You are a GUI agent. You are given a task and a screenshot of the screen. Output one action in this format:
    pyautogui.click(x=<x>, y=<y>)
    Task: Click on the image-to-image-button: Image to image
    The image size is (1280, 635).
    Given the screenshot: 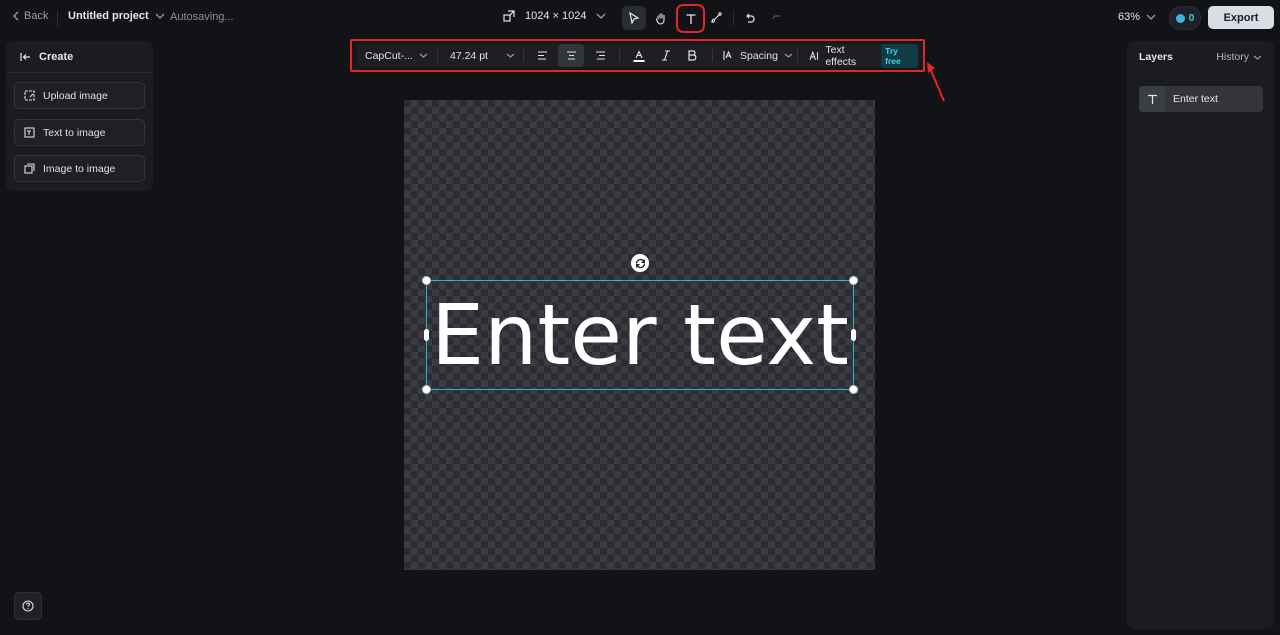 What is the action you would take?
    pyautogui.click(x=79, y=168)
    